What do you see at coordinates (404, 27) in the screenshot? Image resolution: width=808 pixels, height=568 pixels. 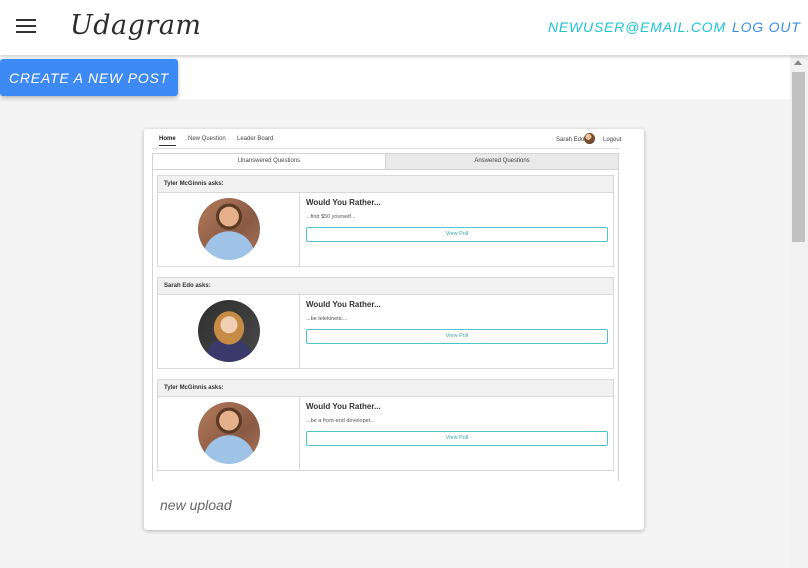 I see `app-bar: Udagram NEWUSER@EMAIL.COM LOG OUT` at bounding box center [404, 27].